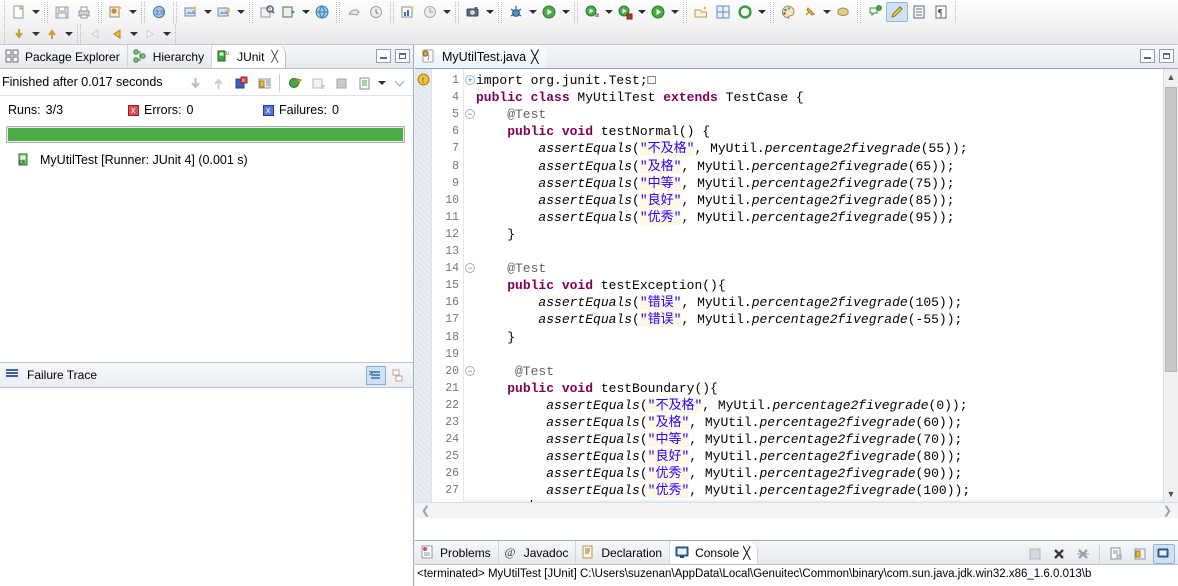  What do you see at coordinates (159, 12) in the screenshot?
I see `open-type-icon: 2.0` at bounding box center [159, 12].